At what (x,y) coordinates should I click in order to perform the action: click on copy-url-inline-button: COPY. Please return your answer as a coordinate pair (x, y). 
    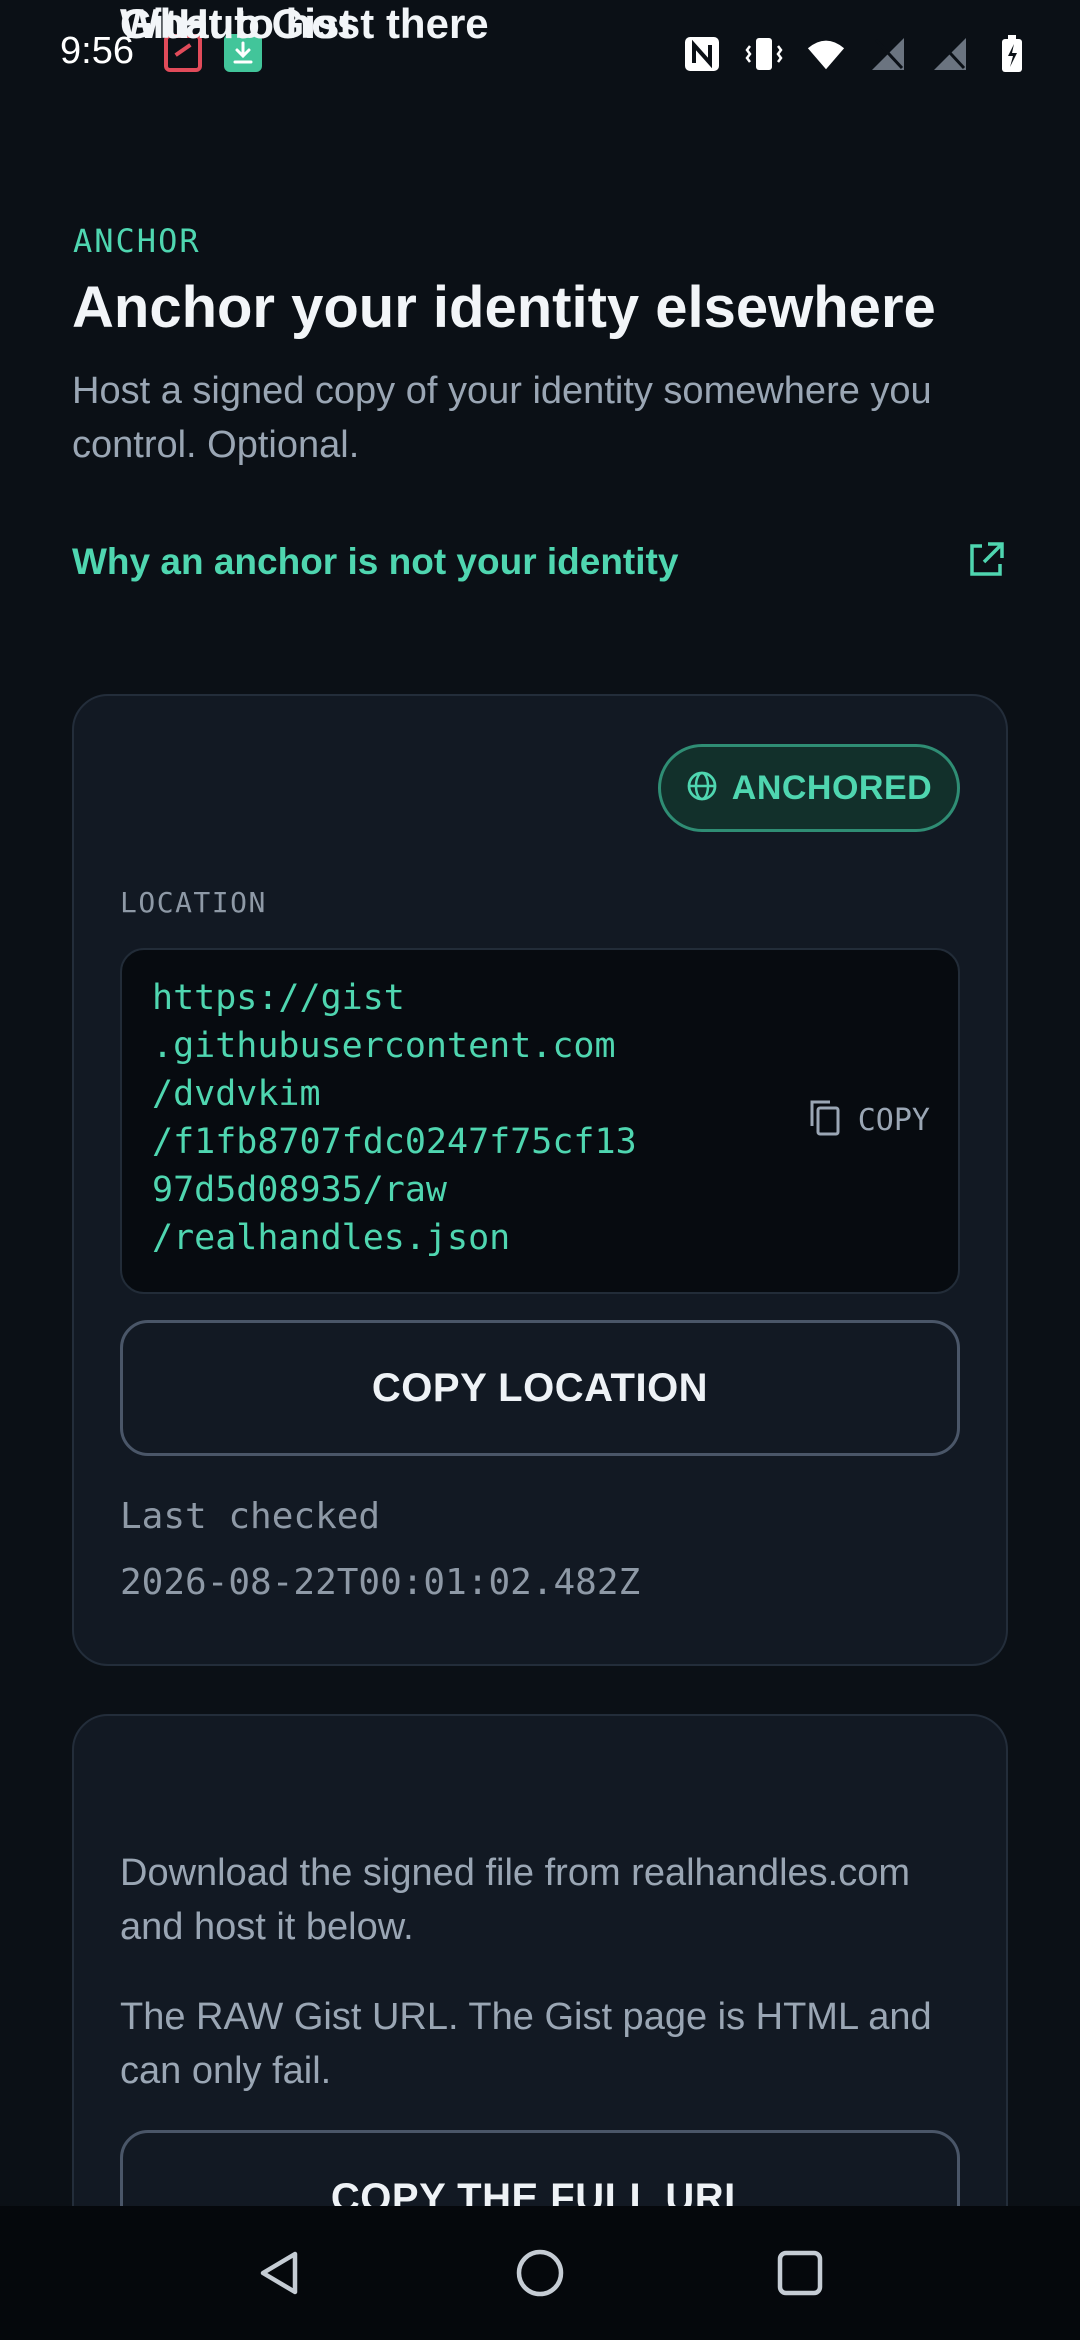
    Looking at the image, I should click on (869, 1120).